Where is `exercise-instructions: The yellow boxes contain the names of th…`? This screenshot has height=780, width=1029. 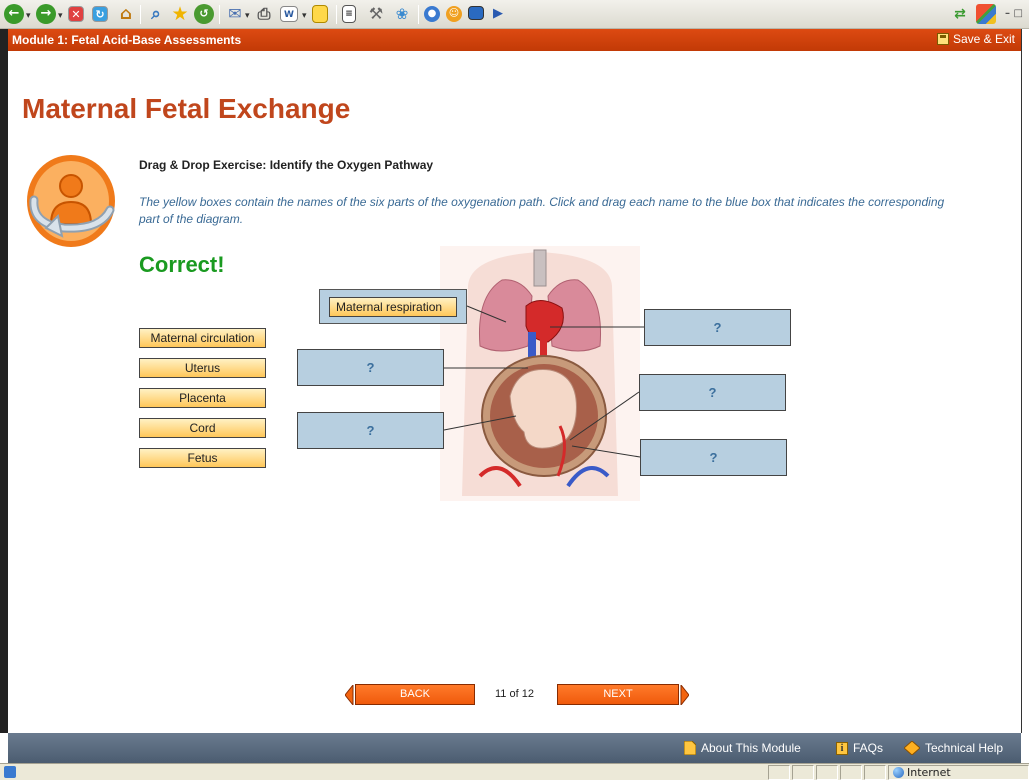
exercise-instructions: The yellow boxes contain the names of th… is located at coordinates (542, 210).